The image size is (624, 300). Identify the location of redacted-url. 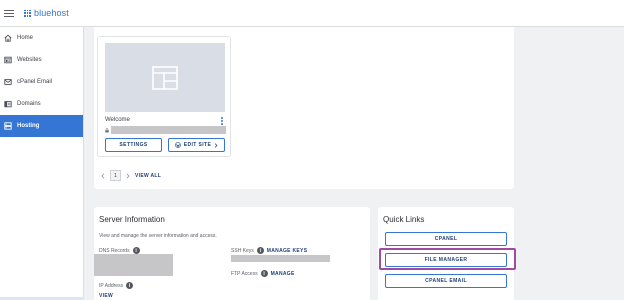
(168, 130).